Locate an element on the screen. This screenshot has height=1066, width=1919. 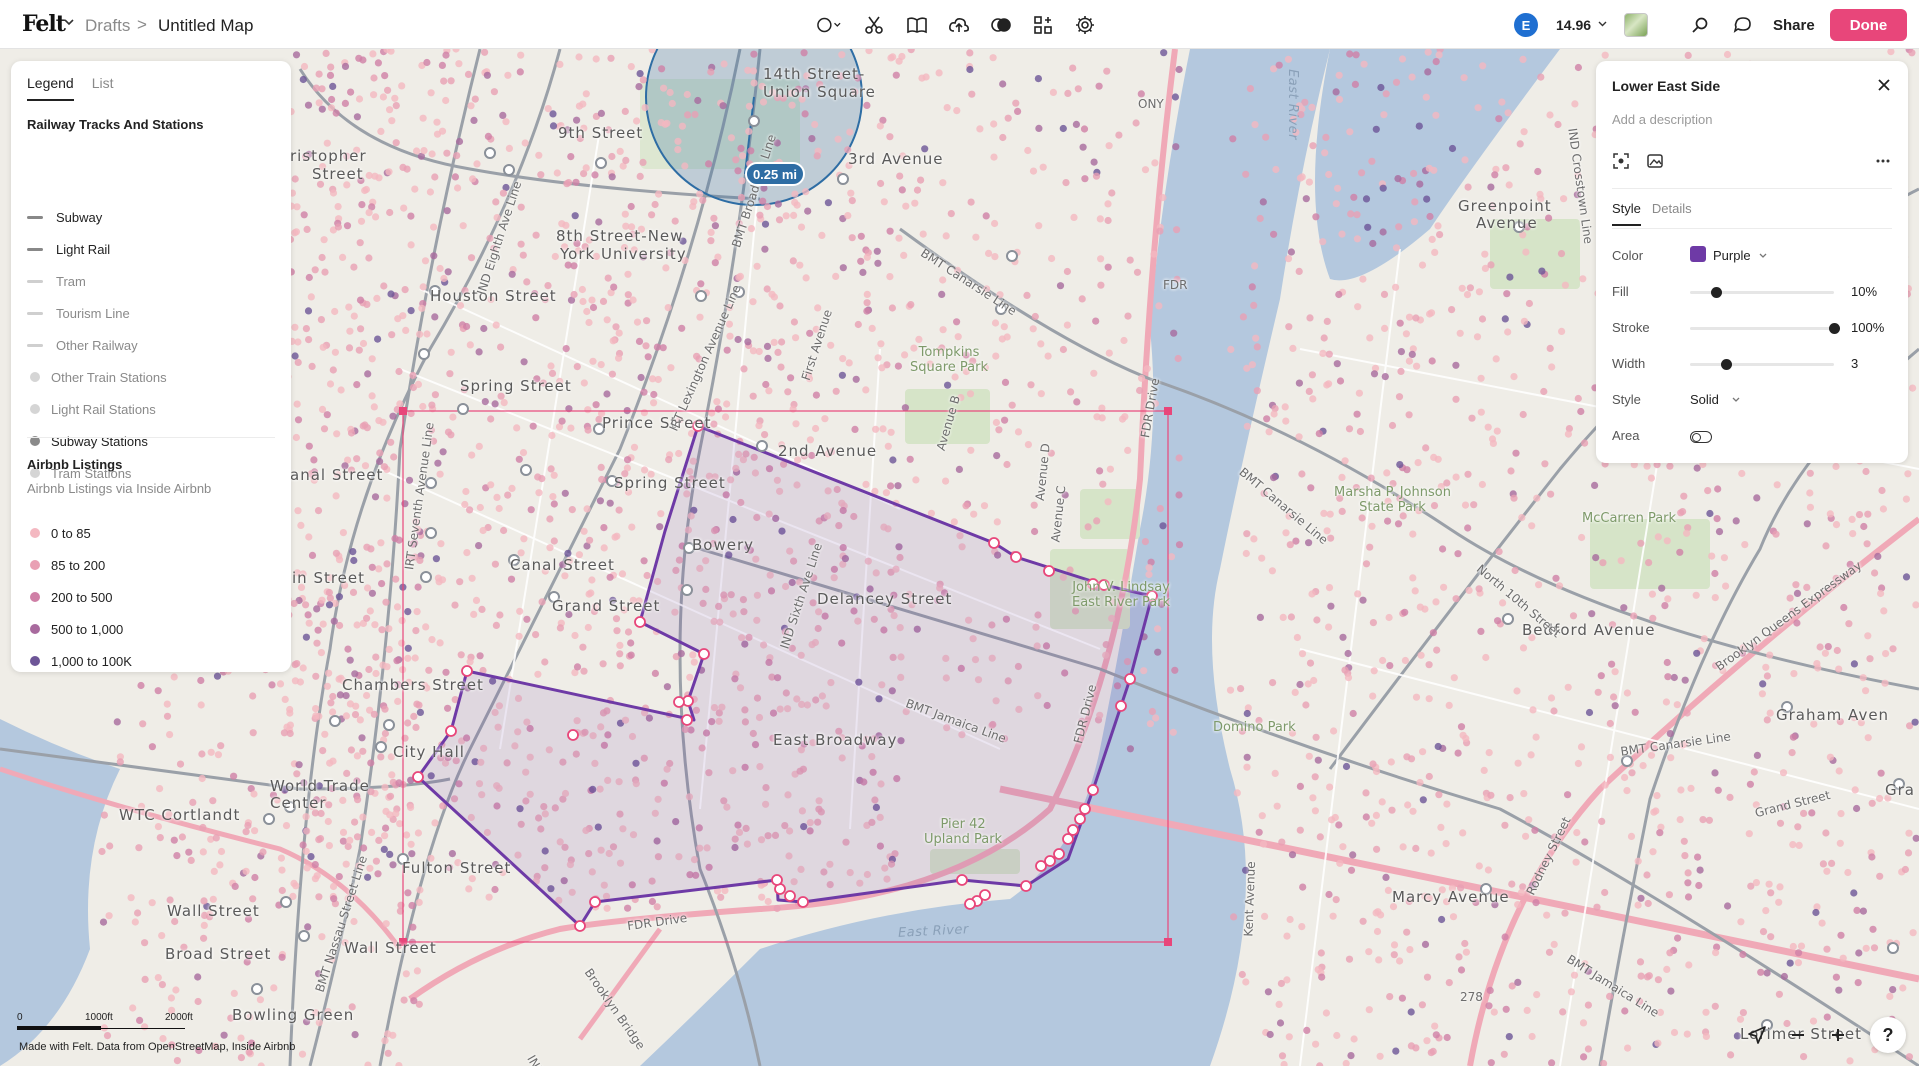
components-icon is located at coordinates (1043, 25).